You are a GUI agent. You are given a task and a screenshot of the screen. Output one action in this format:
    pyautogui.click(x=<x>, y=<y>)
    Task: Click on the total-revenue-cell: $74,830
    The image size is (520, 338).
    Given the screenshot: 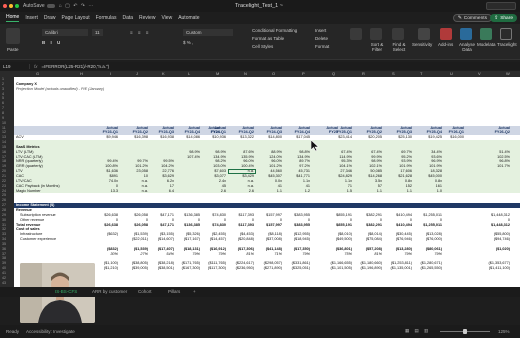 What is the action you would take?
    pyautogui.click(x=213, y=225)
    